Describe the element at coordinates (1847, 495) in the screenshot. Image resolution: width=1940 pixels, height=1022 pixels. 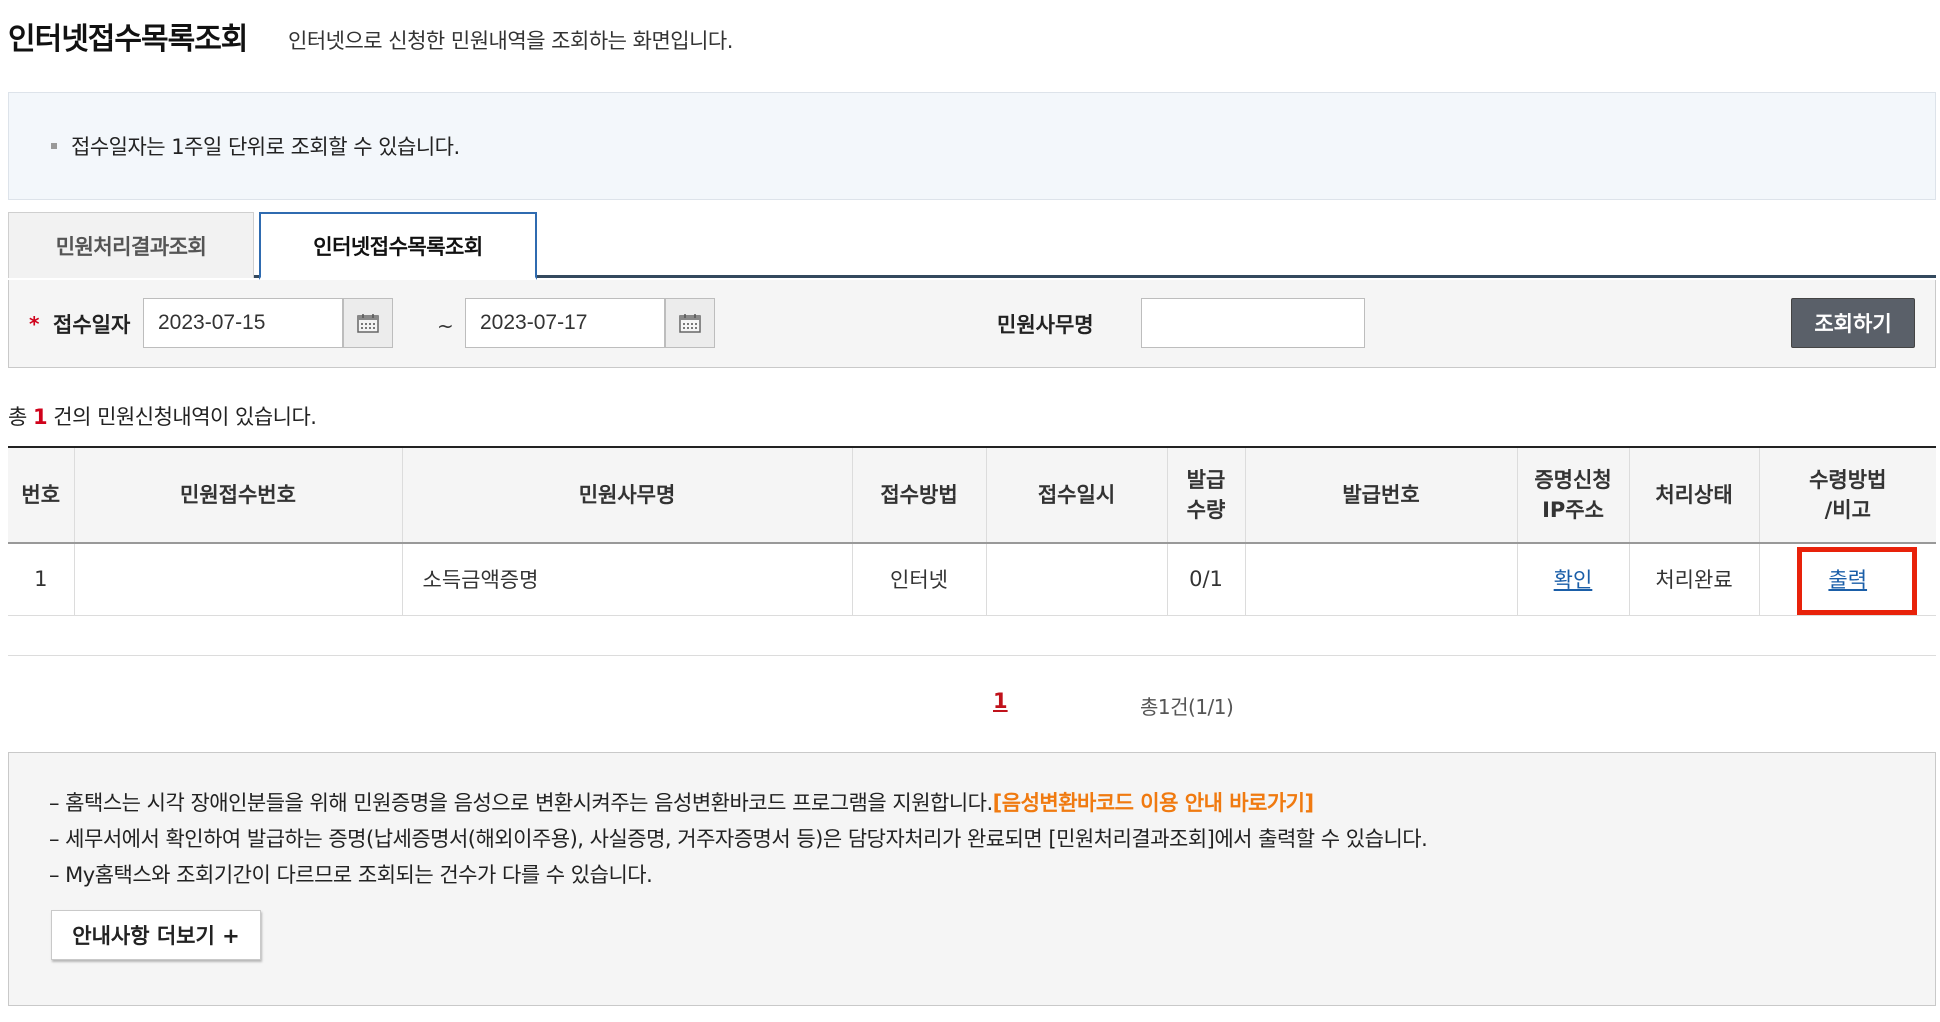
I see `column-header-receive: 수령방법/비고` at that location.